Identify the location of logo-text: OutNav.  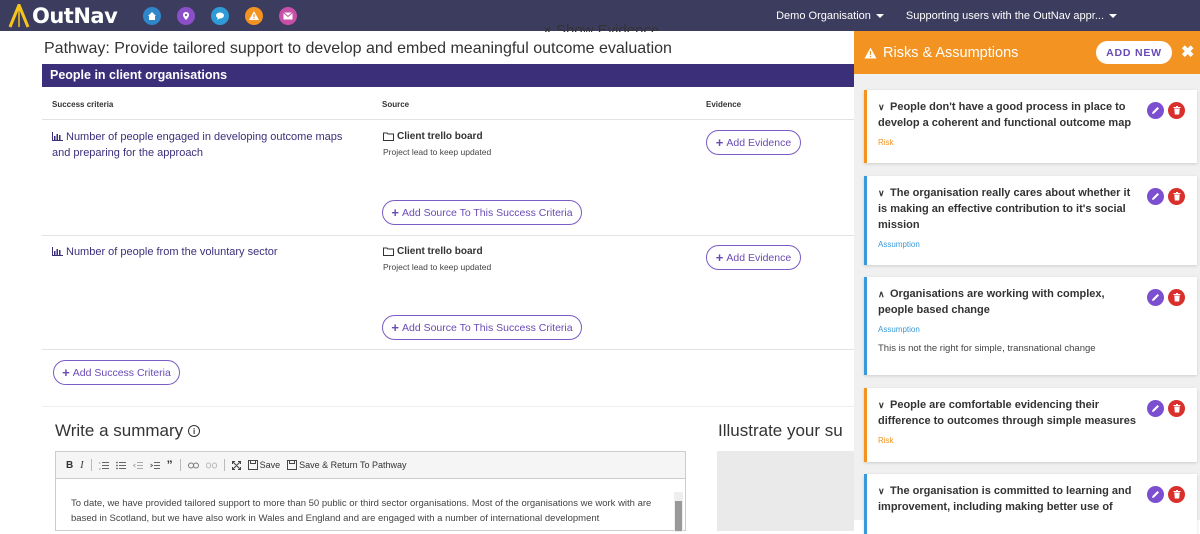
(75, 15).